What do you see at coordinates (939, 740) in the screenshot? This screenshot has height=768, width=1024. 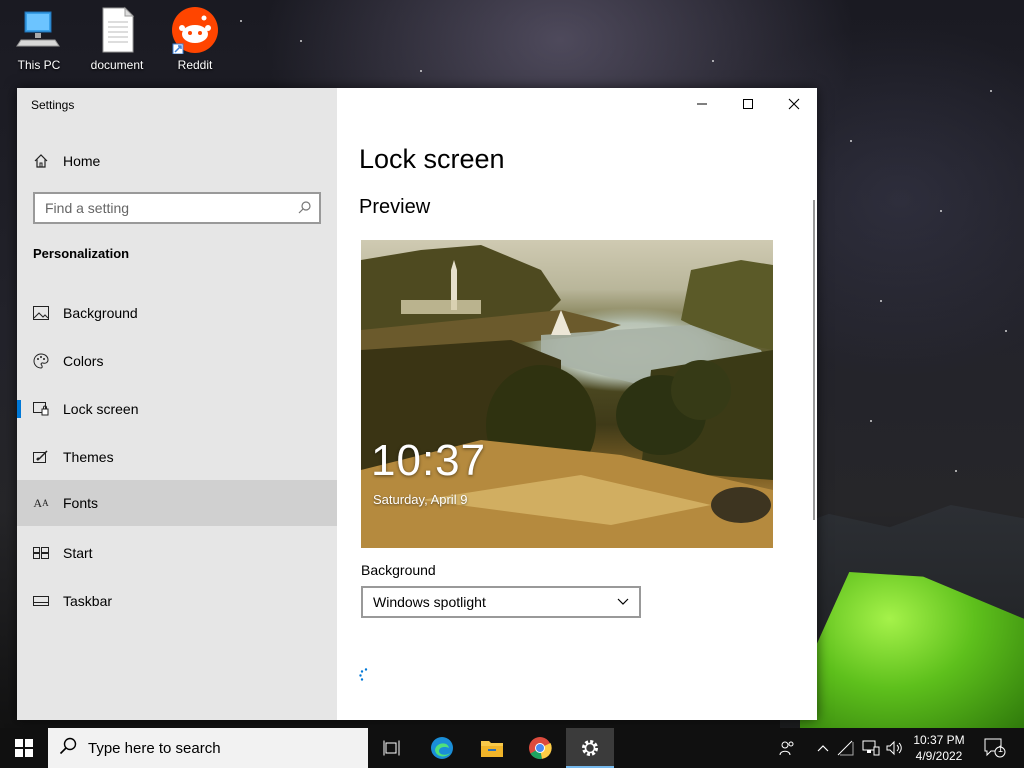 I see `clock-time: 10:37 PM` at bounding box center [939, 740].